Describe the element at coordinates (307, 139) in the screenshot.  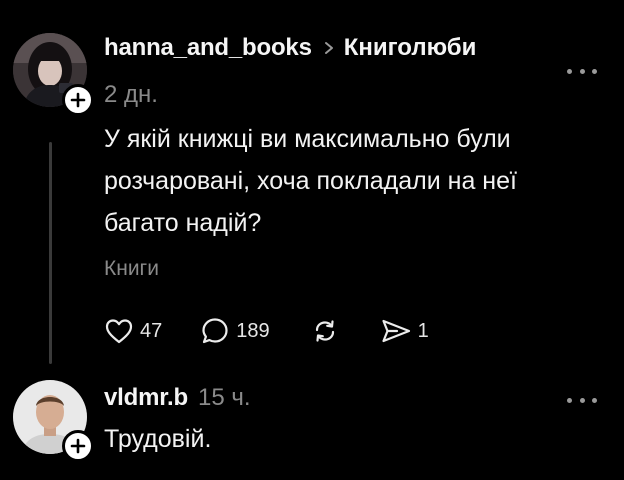
I see `post-text-line: У якій книжці ви максимально були` at that location.